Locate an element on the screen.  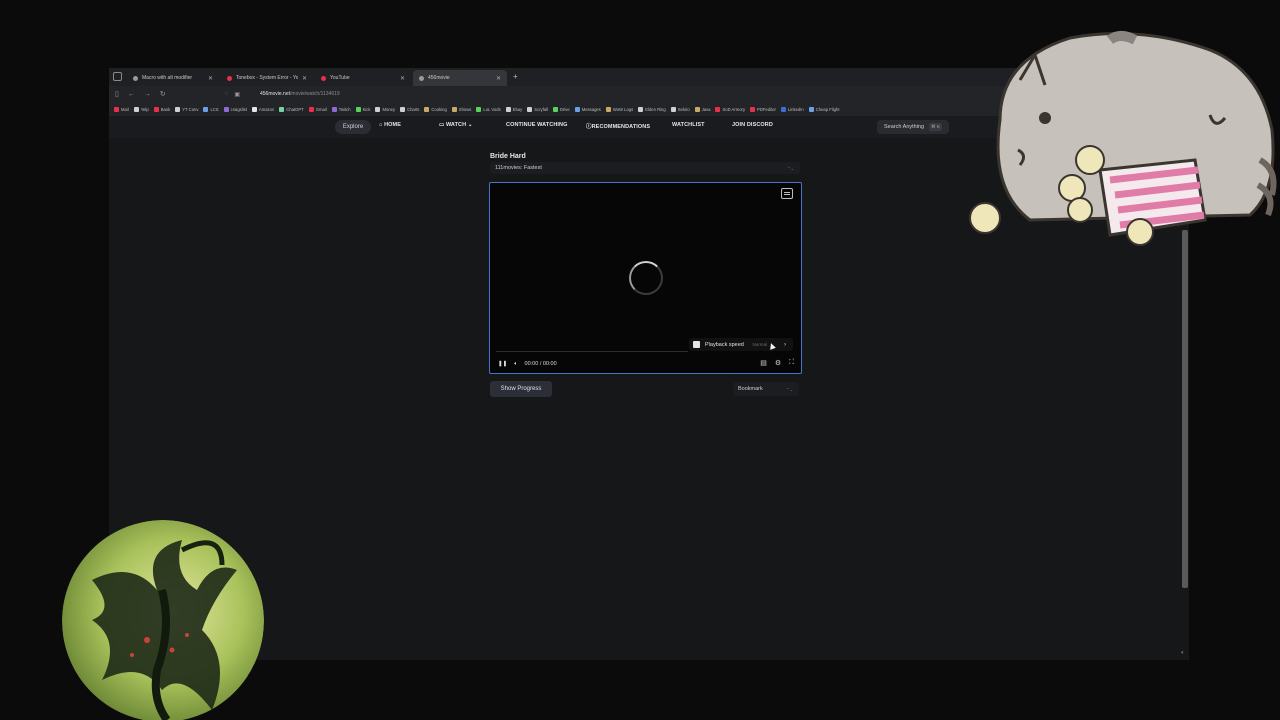
bookmark-lcs: LCS is located at coordinates (211, 109).